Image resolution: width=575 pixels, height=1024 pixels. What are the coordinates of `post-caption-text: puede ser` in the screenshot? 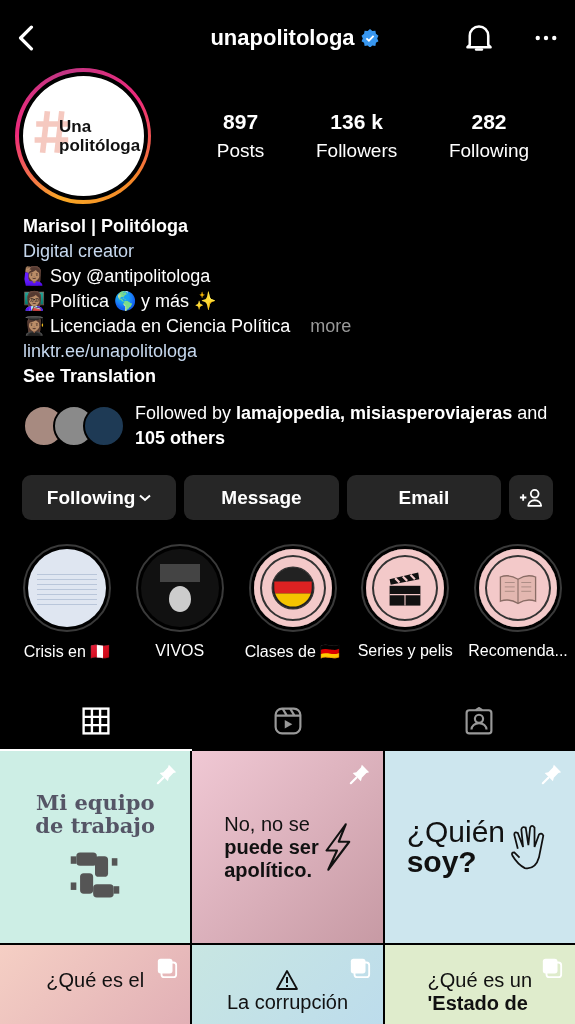 It's located at (271, 847).